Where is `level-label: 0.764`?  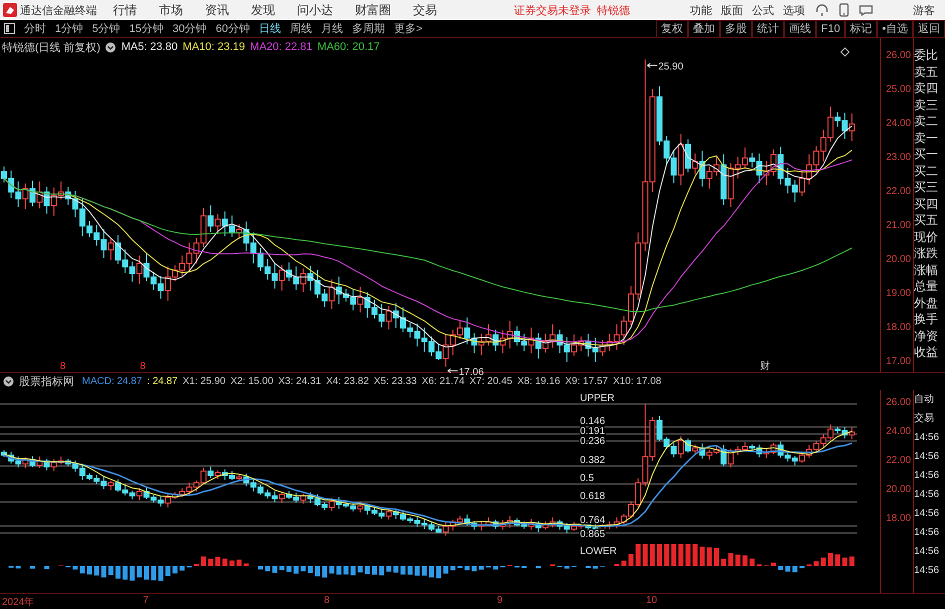
level-label: 0.764 is located at coordinates (593, 520).